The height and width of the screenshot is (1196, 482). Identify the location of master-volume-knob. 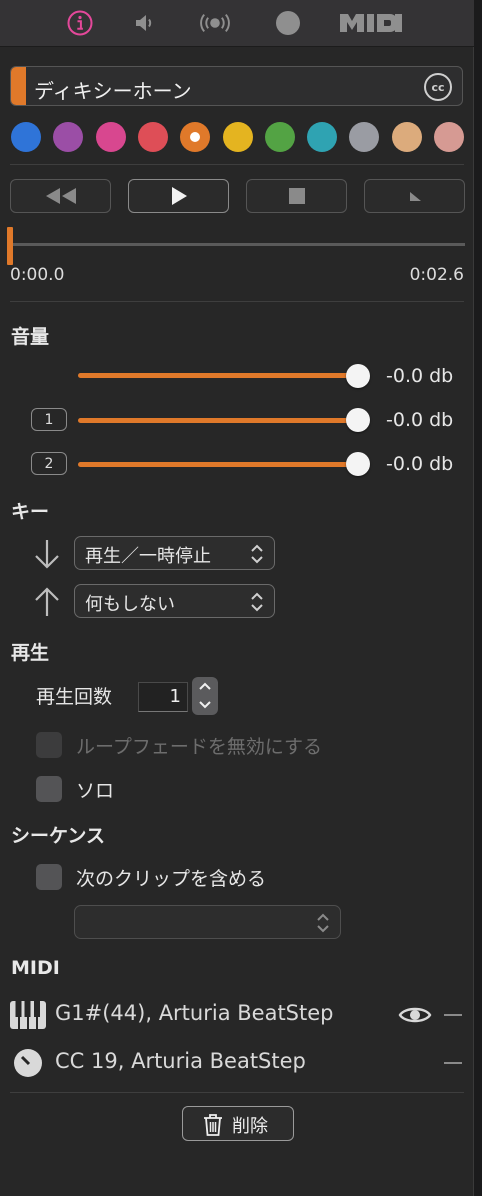
(358, 376).